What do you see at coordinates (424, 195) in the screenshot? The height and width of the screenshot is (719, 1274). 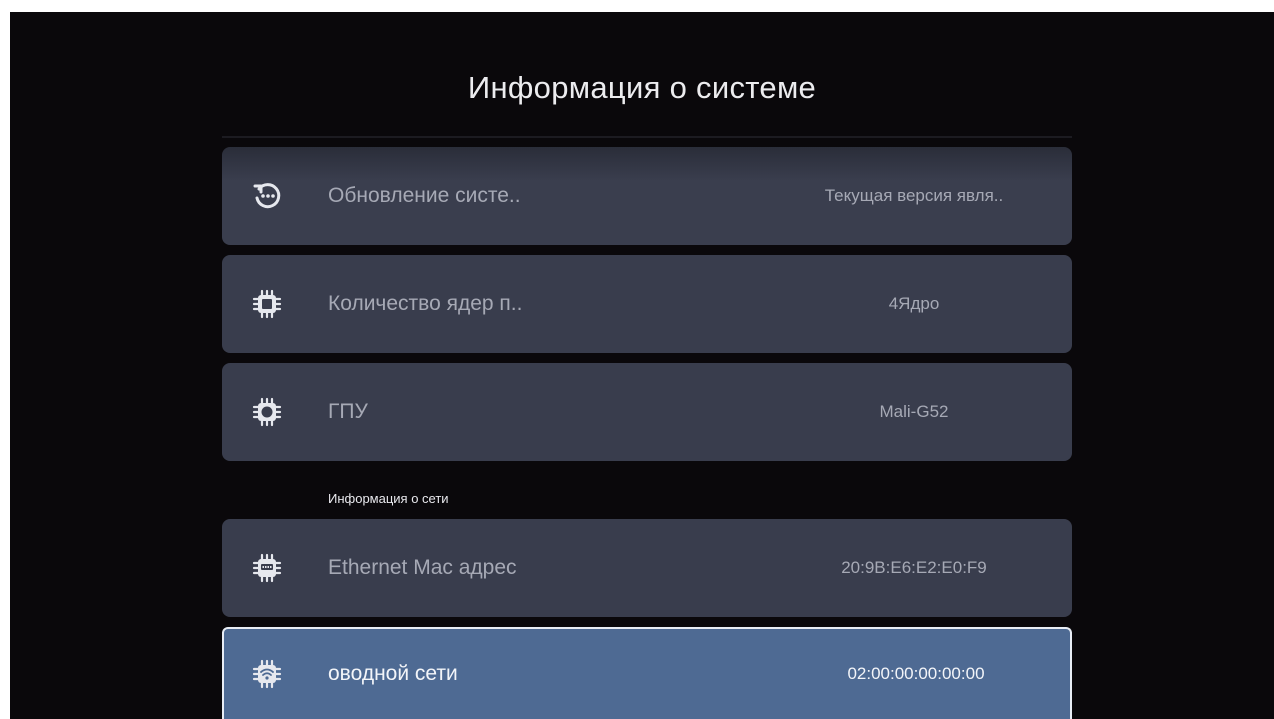 I see `row-label: Обновление систе..` at bounding box center [424, 195].